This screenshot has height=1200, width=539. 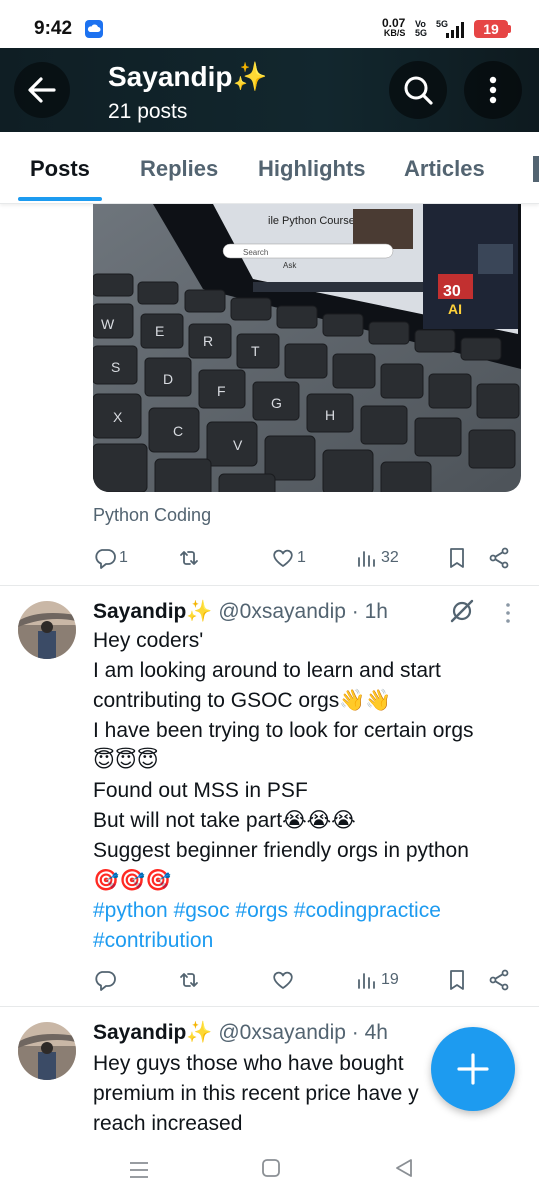 What do you see at coordinates (276, 403) in the screenshot?
I see `svg-text: G` at bounding box center [276, 403].